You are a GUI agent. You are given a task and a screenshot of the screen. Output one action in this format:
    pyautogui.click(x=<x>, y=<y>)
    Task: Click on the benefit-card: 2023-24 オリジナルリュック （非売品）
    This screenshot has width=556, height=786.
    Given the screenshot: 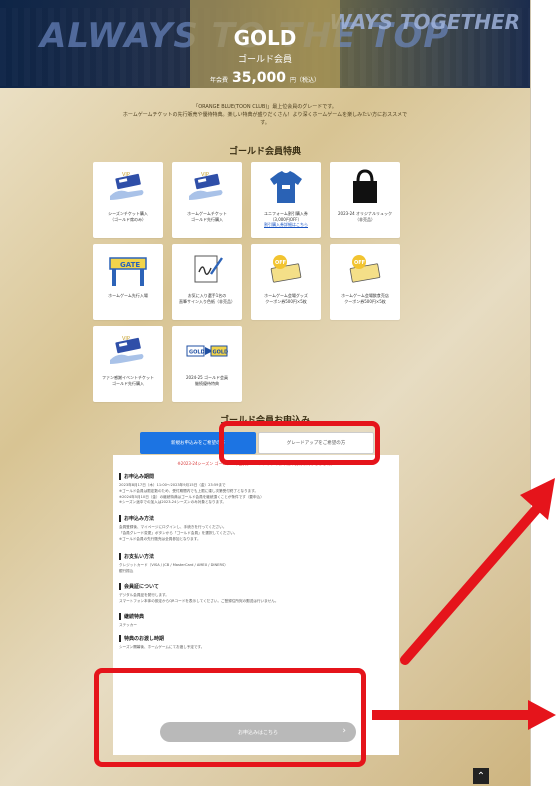 What is the action you would take?
    pyautogui.click(x=365, y=200)
    